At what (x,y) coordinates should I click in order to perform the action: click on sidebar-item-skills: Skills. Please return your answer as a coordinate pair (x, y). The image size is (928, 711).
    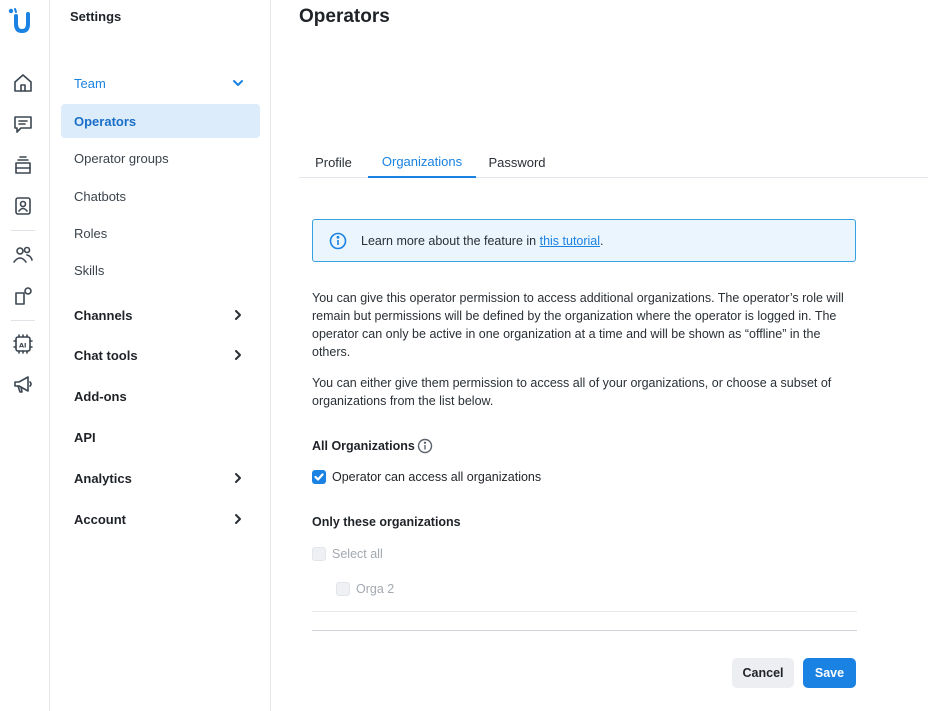
    Looking at the image, I should click on (160, 270).